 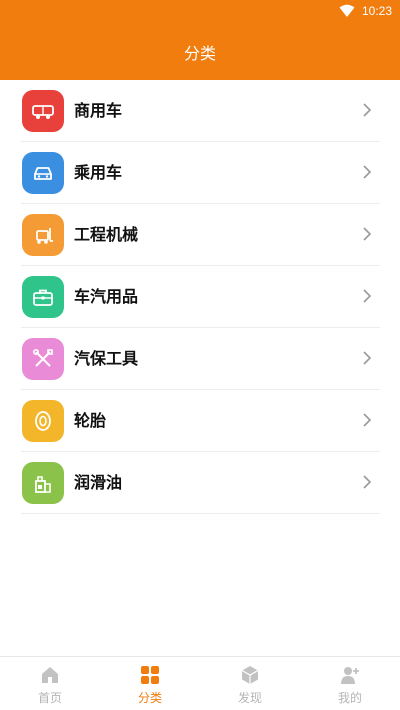 What do you see at coordinates (43, 297) in the screenshot?
I see `toolbox-icon` at bounding box center [43, 297].